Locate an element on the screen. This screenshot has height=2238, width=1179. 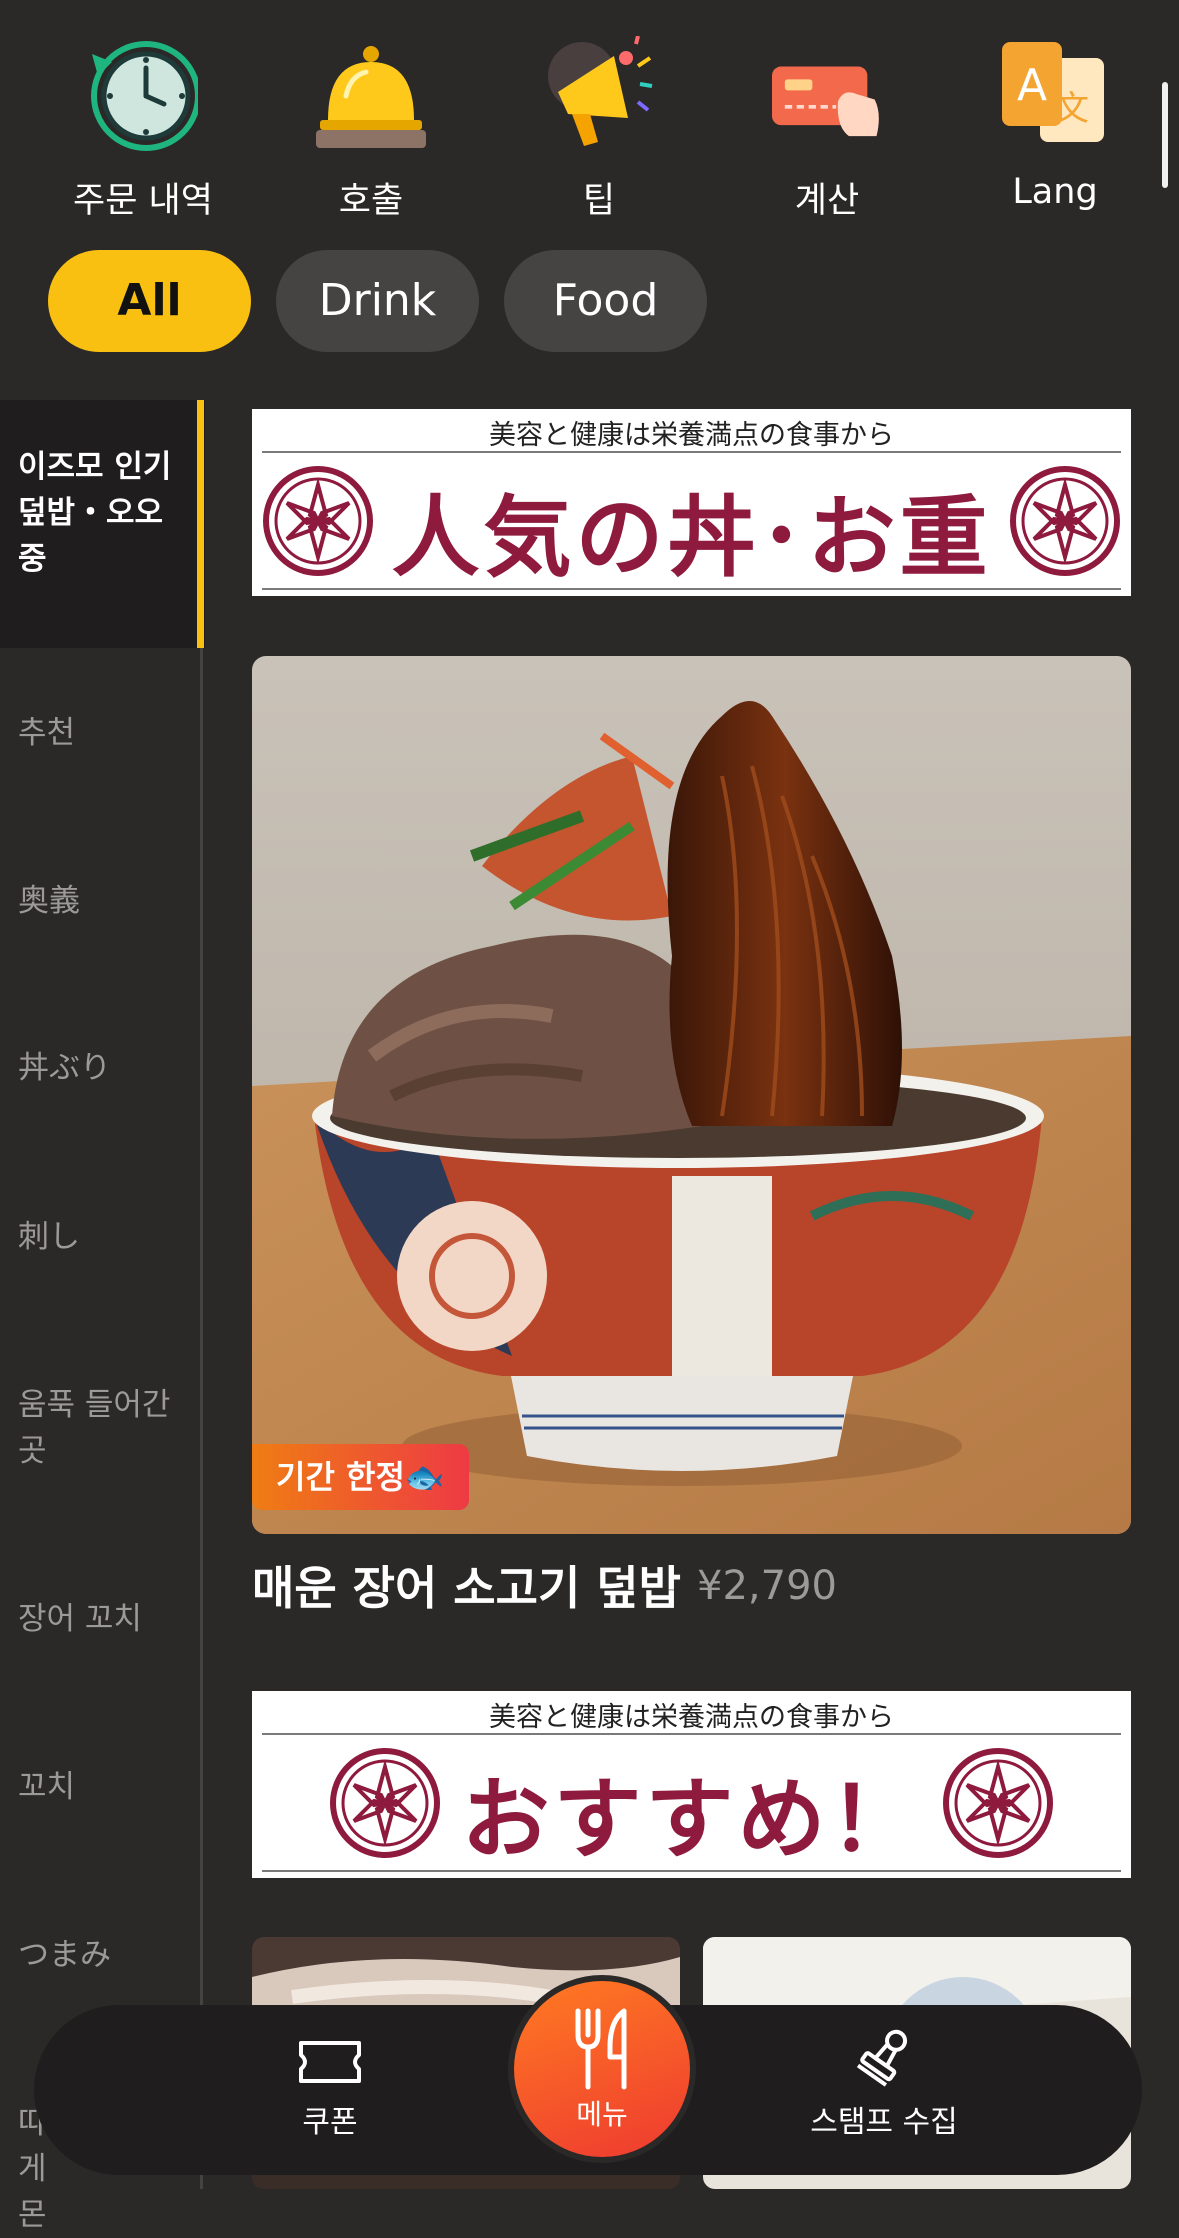
action-label: 계산 is located at coordinates (827, 201).